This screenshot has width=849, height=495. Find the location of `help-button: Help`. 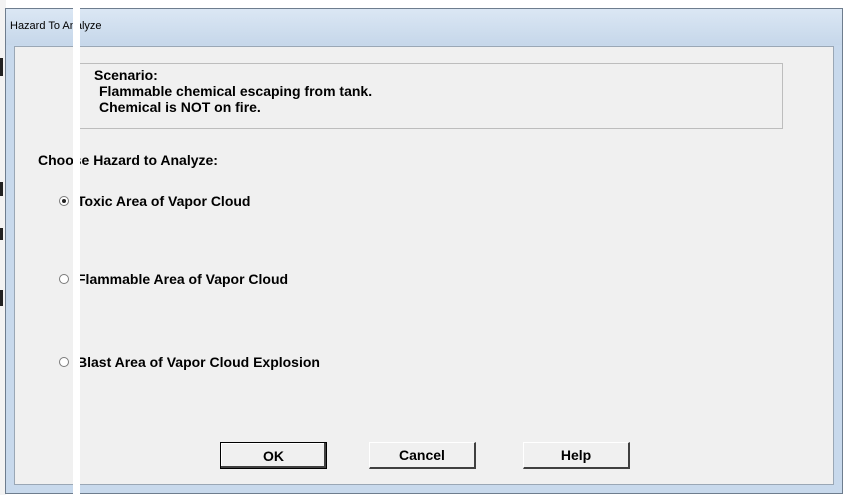

help-button: Help is located at coordinates (576, 455).